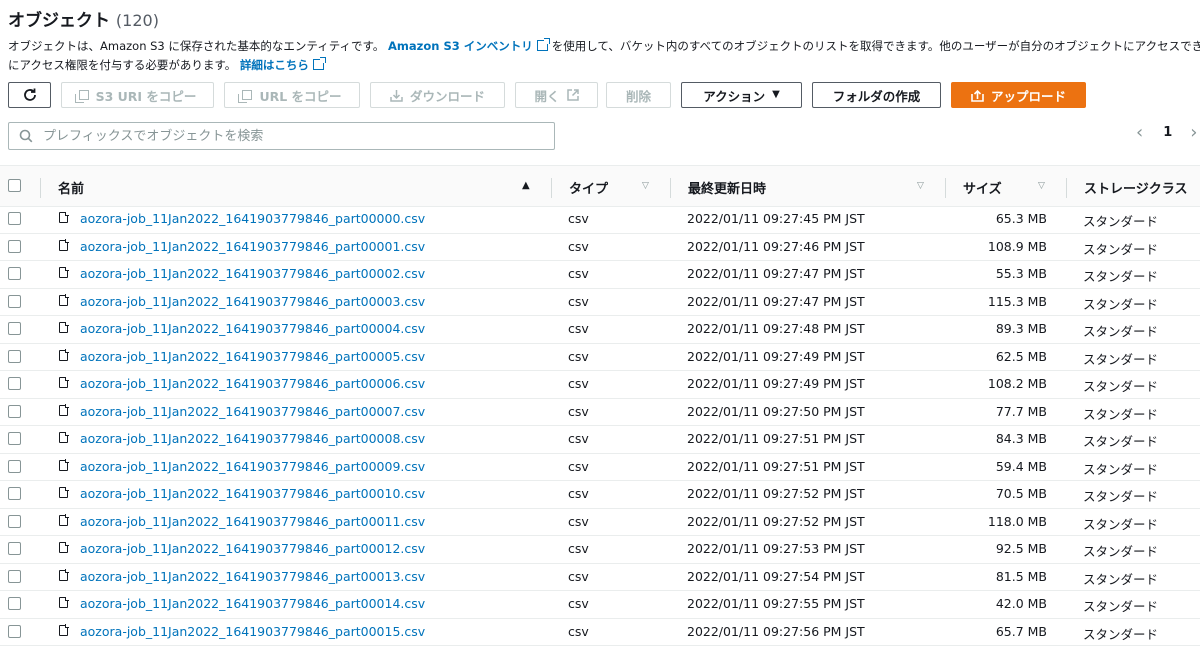 This screenshot has height=646, width=1200. What do you see at coordinates (588, 187) in the screenshot?
I see `column-header-type: タイプ` at bounding box center [588, 187].